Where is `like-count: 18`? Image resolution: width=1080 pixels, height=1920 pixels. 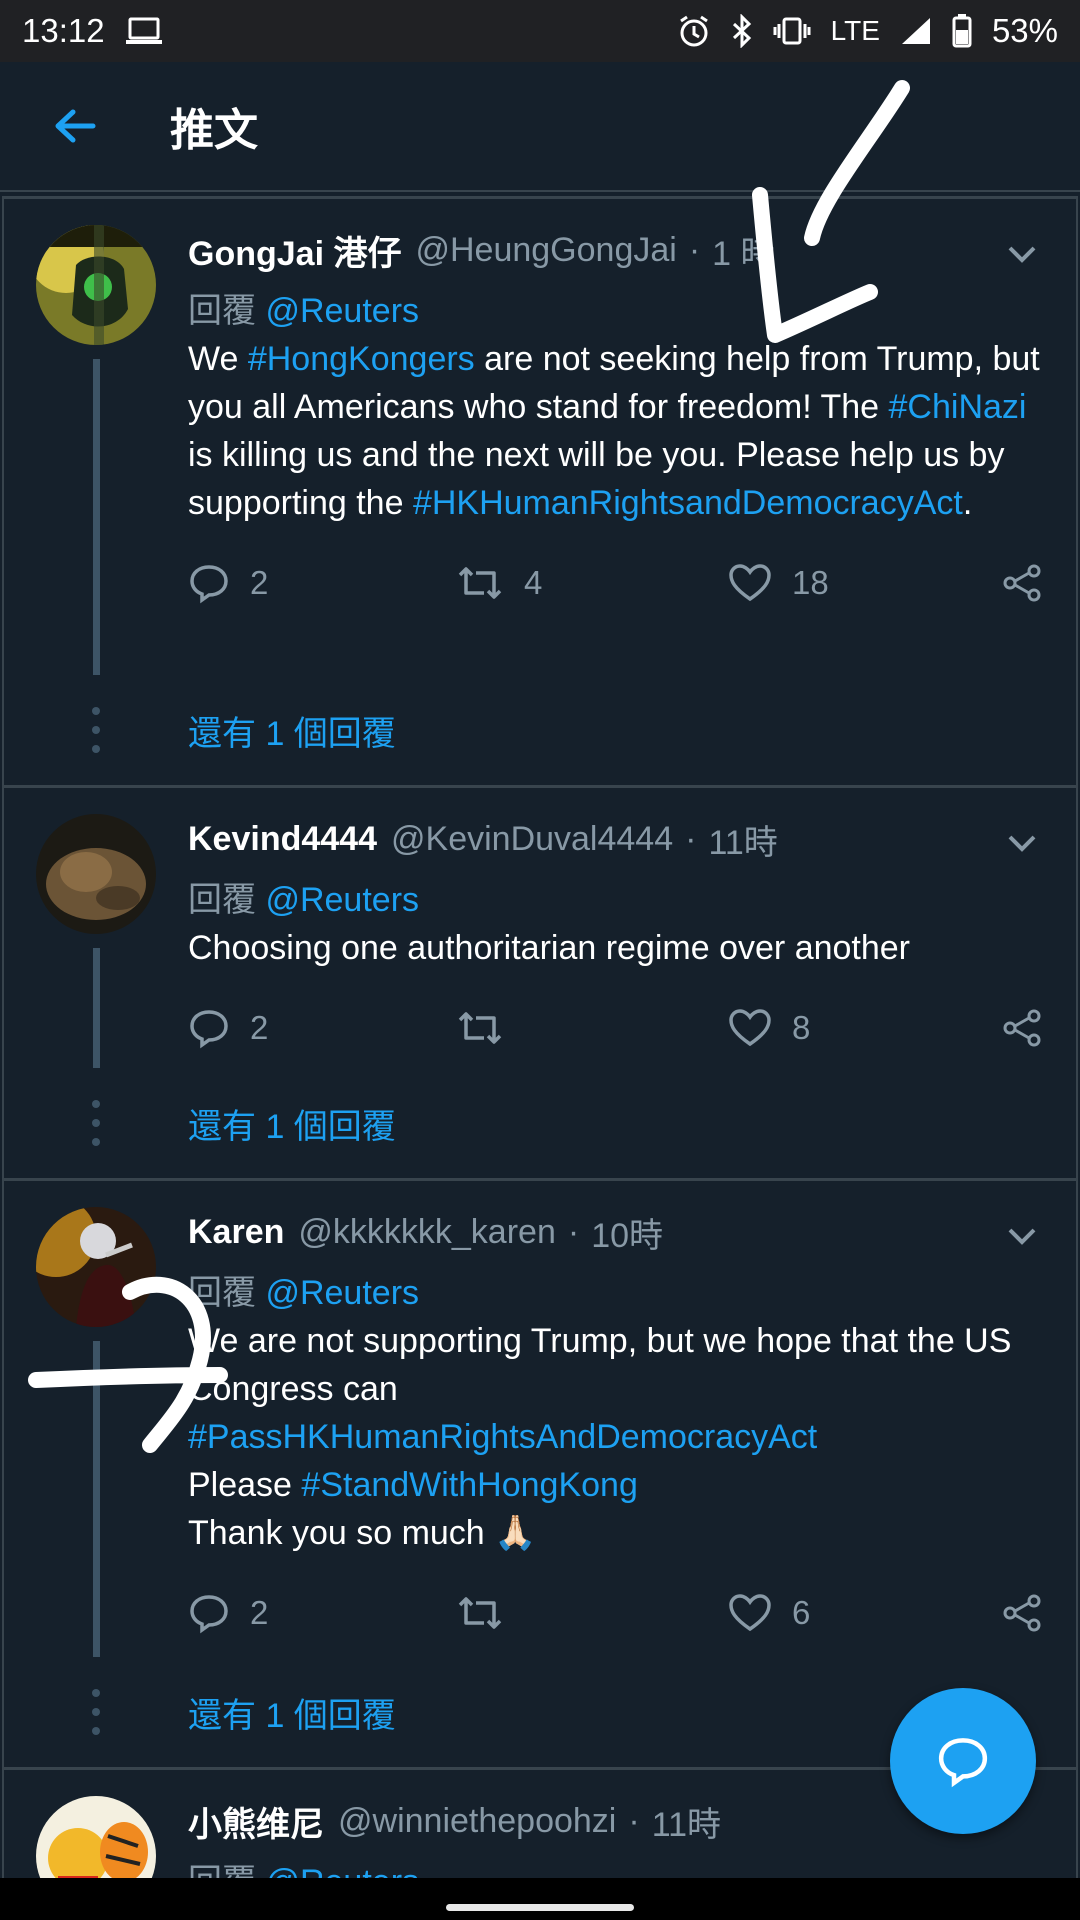 like-count: 18 is located at coordinates (810, 582).